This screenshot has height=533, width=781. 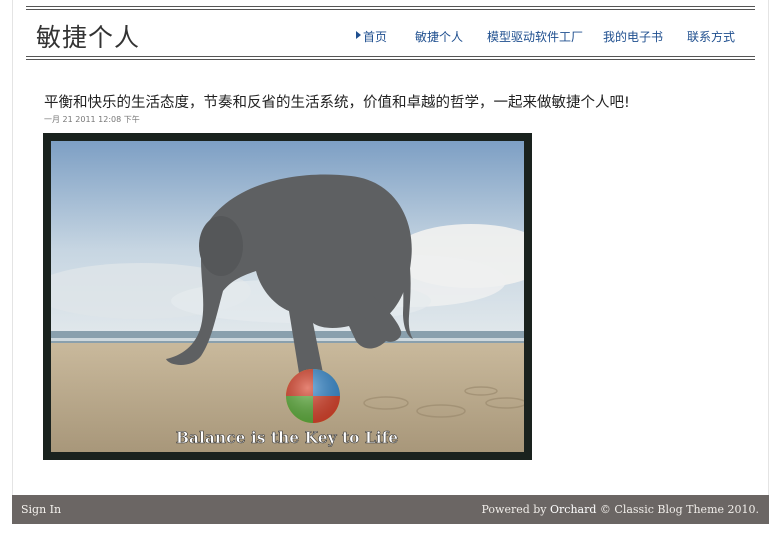 I want to click on main-nav: 首页 敏捷个人 模型驱动软件工厂 我的电子书 联系方式, so click(x=390, y=36).